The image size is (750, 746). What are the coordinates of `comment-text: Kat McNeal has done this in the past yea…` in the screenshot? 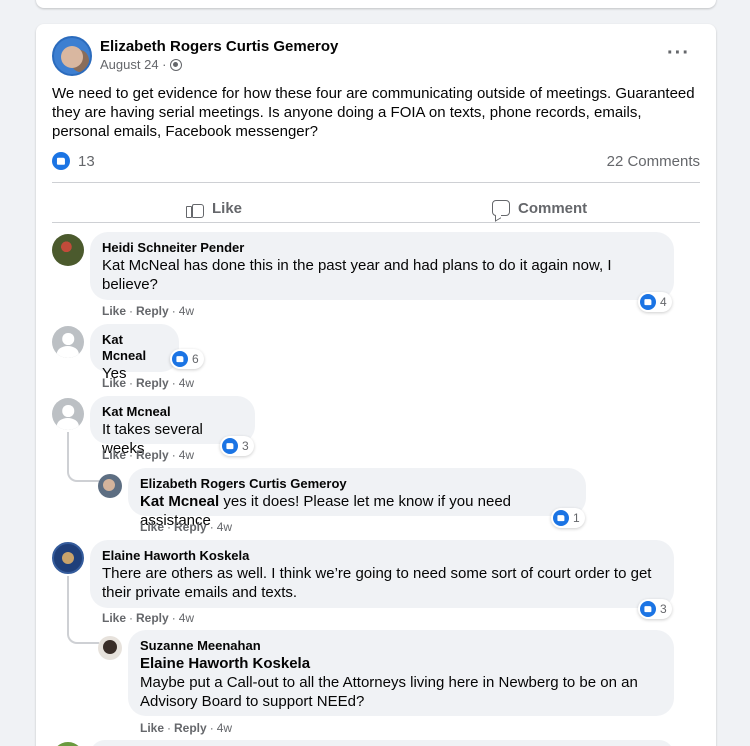 It's located at (357, 275).